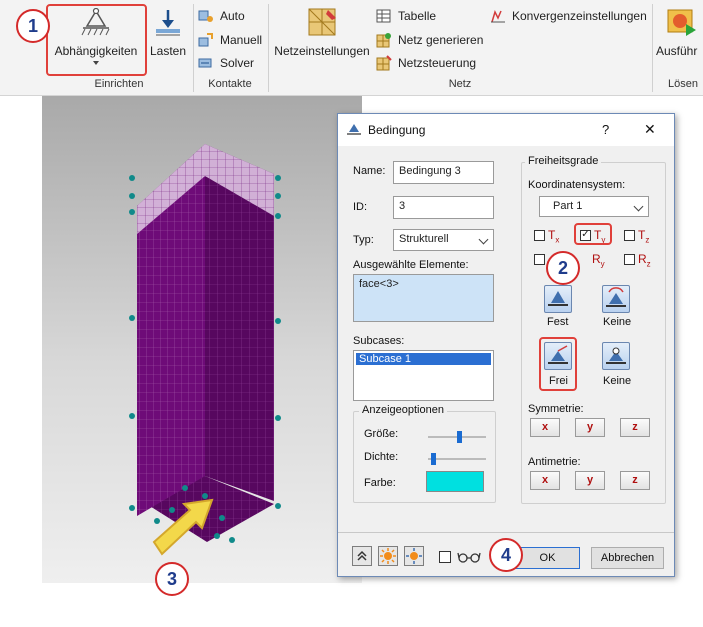  Describe the element at coordinates (168, 23) in the screenshot. I see `load-icon` at that location.